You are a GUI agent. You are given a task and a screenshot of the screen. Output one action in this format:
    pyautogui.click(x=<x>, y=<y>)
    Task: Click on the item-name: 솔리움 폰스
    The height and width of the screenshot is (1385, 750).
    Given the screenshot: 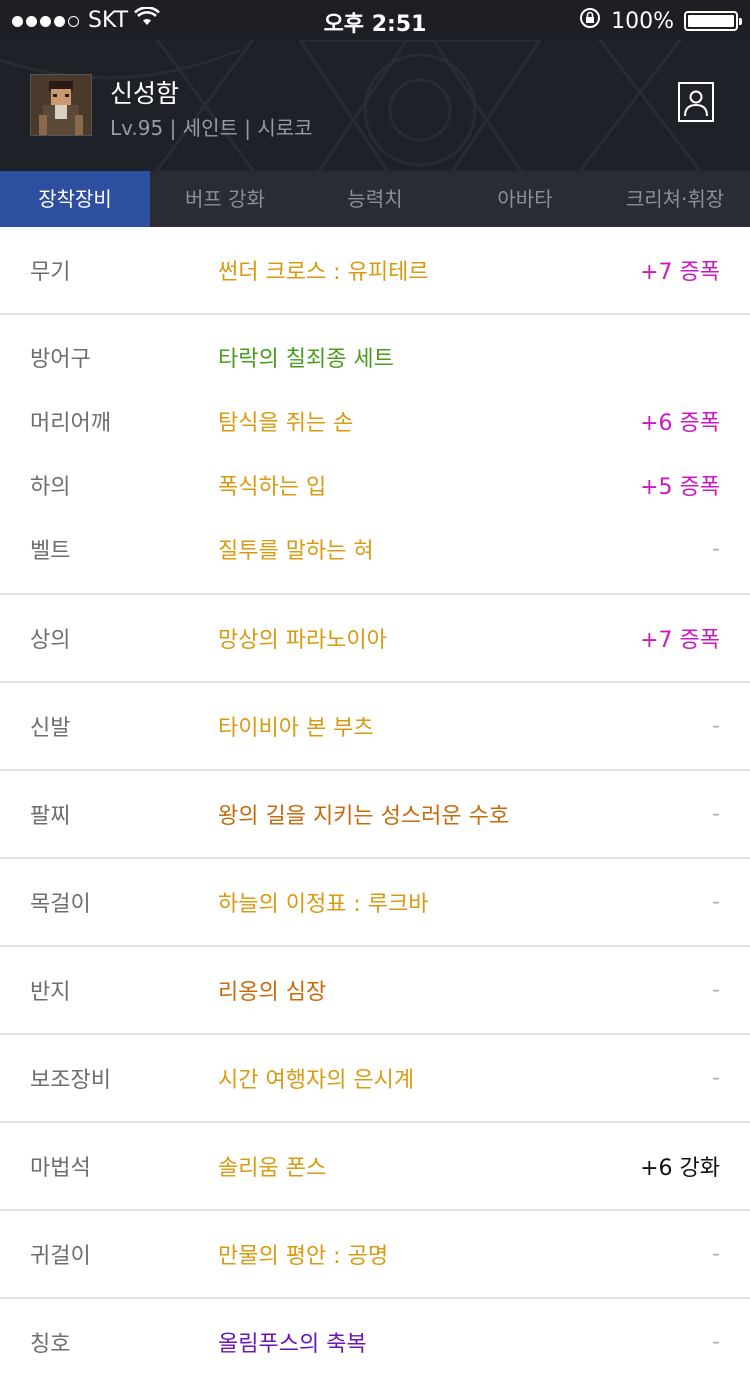 What is the action you would take?
    pyautogui.click(x=272, y=1168)
    